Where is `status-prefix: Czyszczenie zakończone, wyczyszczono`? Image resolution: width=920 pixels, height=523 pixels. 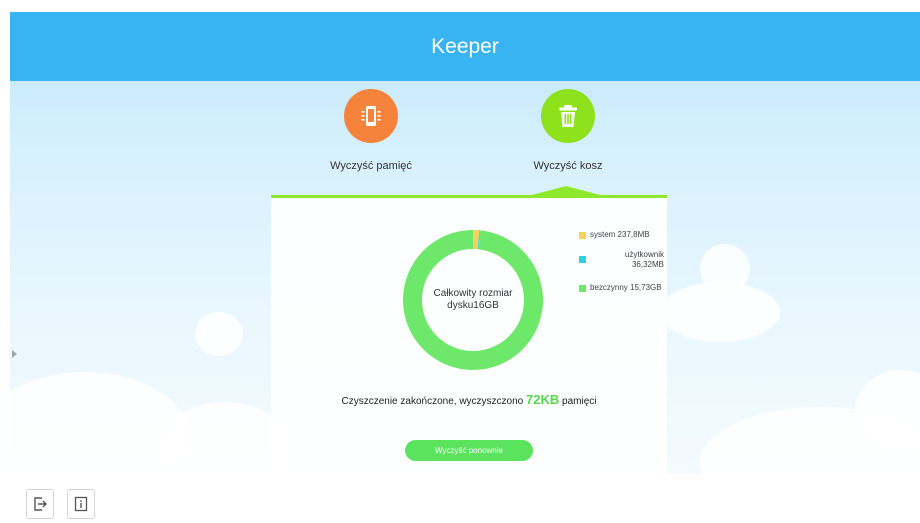 status-prefix: Czyszczenie zakończone, wyczyszczono is located at coordinates (434, 401).